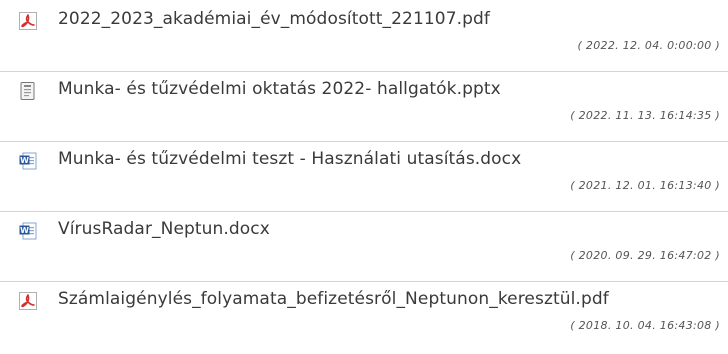 The image size is (728, 354). I want to click on file-date: ( 2021. 12. 01. 16:13:40 ), so click(645, 185).